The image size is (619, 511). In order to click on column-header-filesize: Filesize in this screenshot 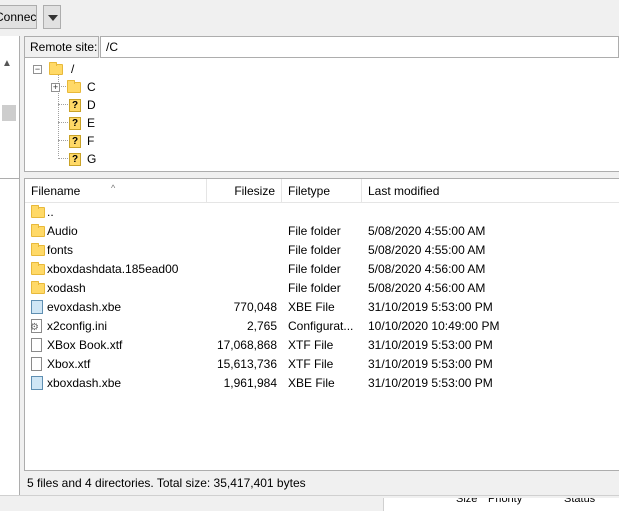, I will do `click(244, 191)`.